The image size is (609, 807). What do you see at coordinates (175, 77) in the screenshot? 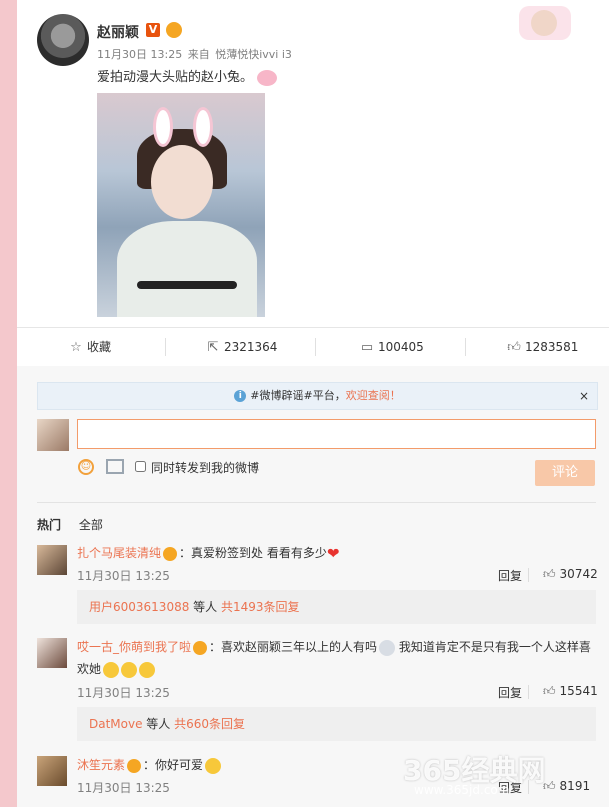
I see `post-text-content: 爱拍动漫大头贴的赵小兔。` at bounding box center [175, 77].